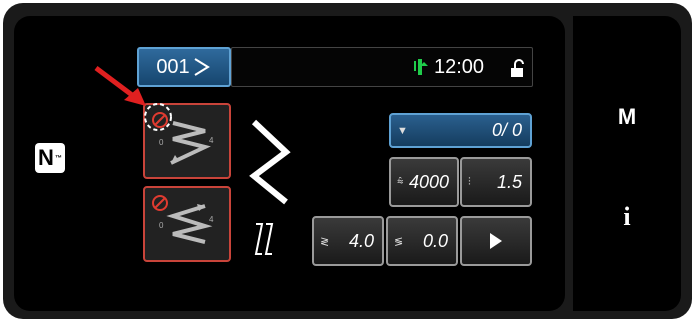 The width and height of the screenshot is (695, 322). I want to click on stitch-type-icon, so click(264, 239).